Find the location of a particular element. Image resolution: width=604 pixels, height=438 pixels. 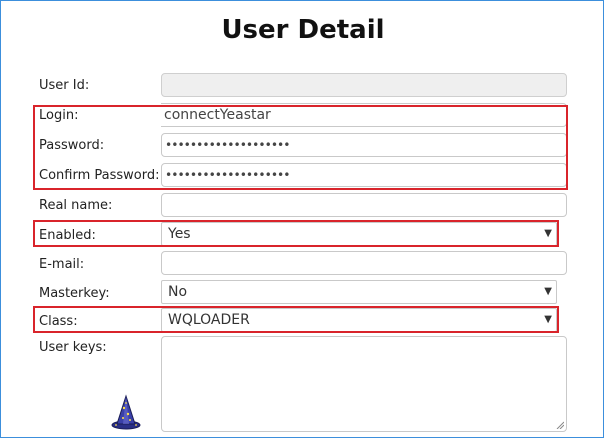

real-name-field is located at coordinates (364, 205).